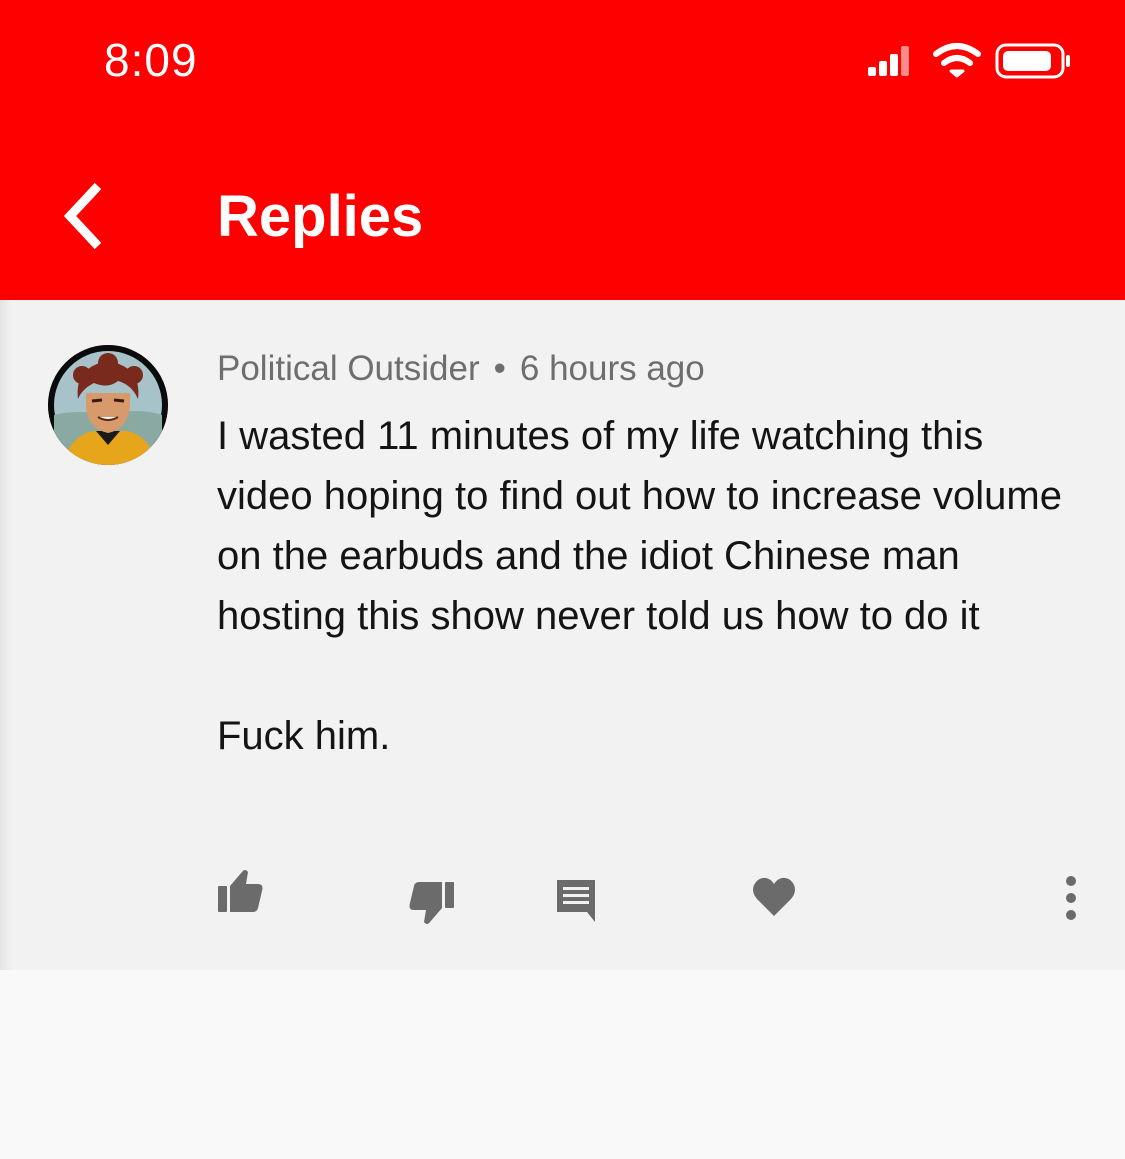  I want to click on status-time: 8:09, so click(151, 60).